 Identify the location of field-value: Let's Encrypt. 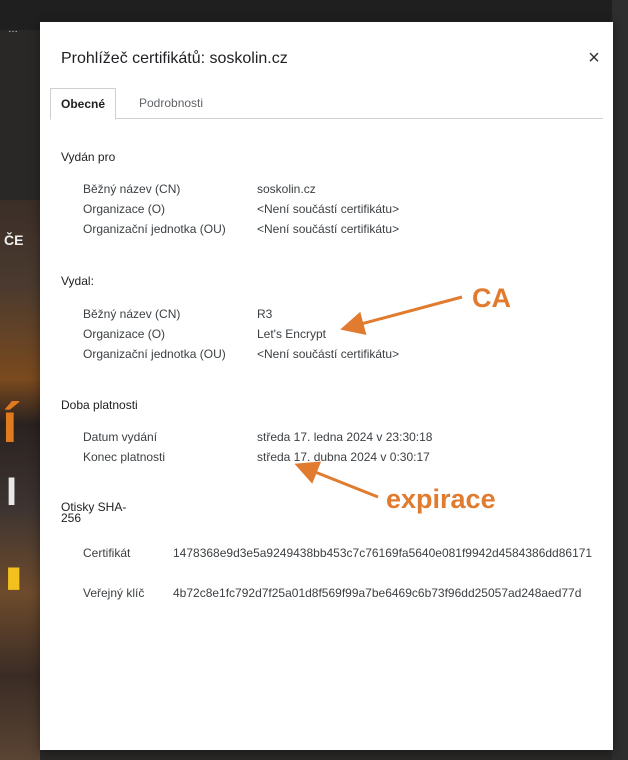
(291, 334).